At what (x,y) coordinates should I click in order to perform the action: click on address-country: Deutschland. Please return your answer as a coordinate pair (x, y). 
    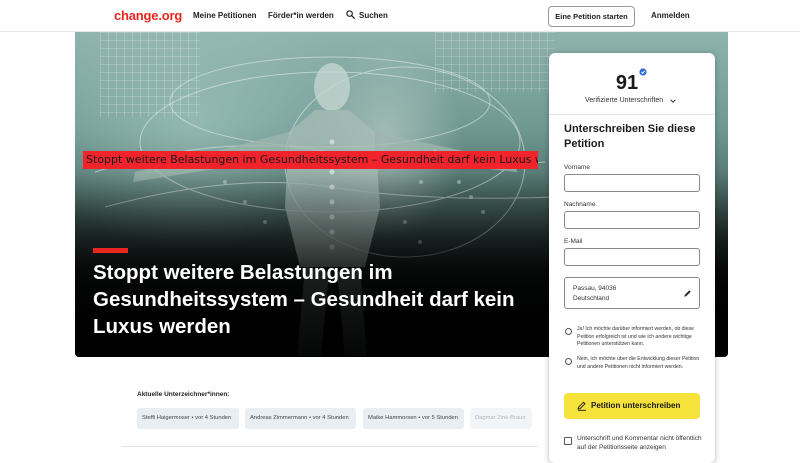
    Looking at the image, I should click on (591, 298).